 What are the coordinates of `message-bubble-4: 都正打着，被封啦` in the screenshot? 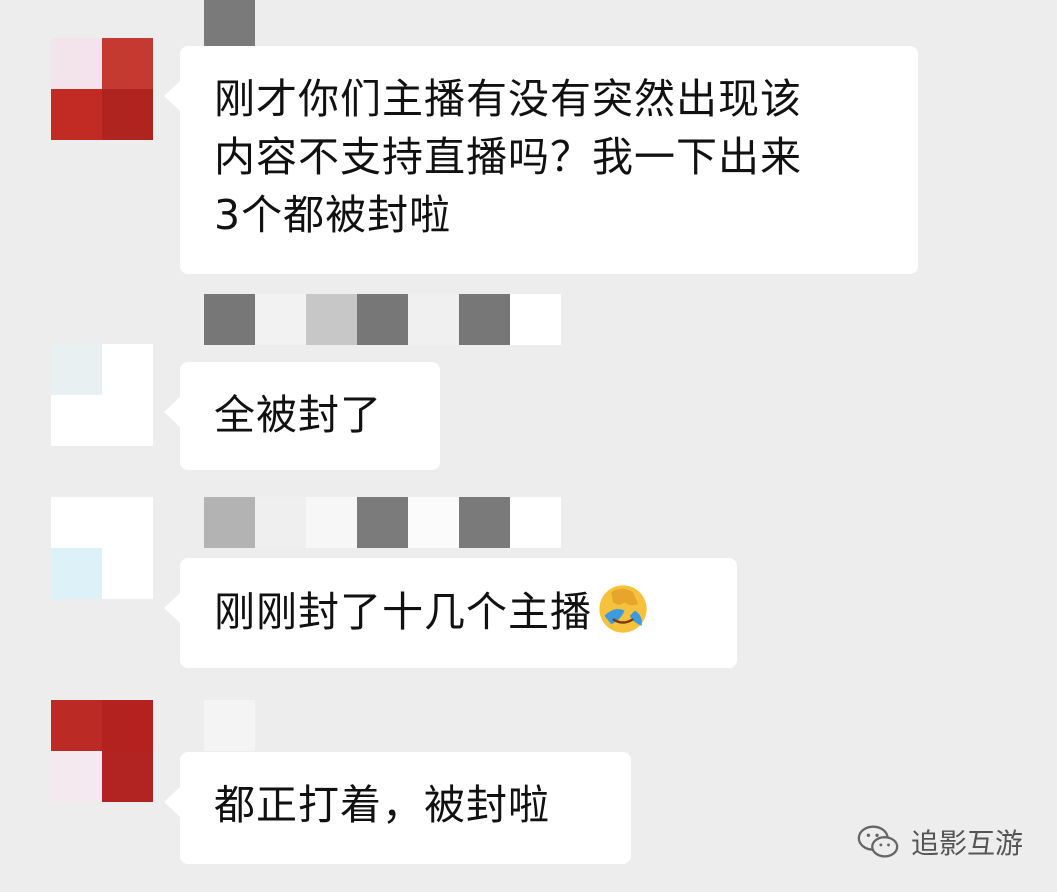 It's located at (397, 808).